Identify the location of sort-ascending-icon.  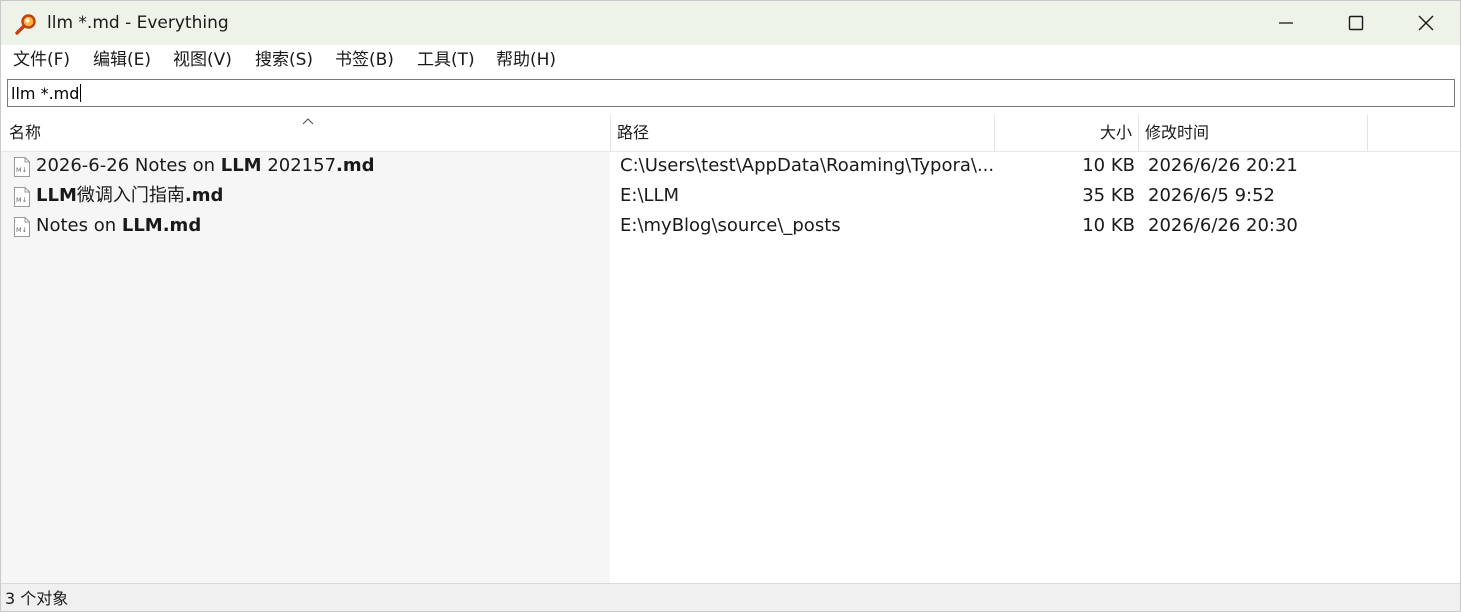
(308, 121).